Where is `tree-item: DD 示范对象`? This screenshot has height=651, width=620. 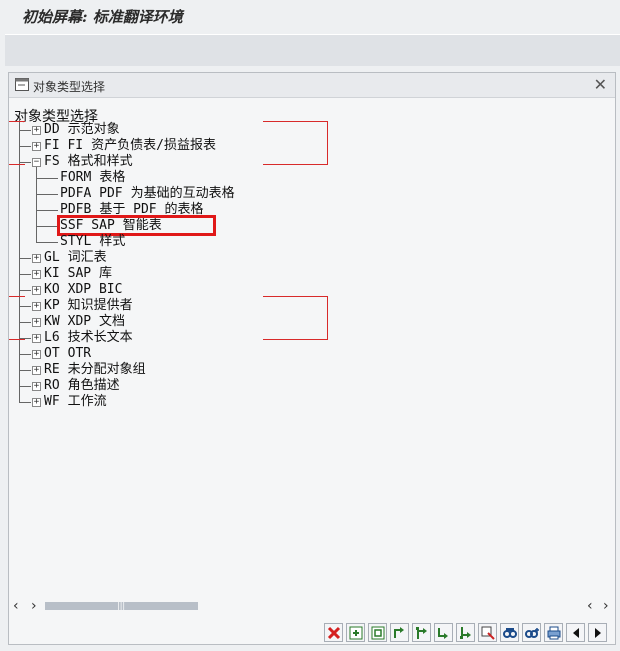
tree-item: DD 示范对象 is located at coordinates (82, 130).